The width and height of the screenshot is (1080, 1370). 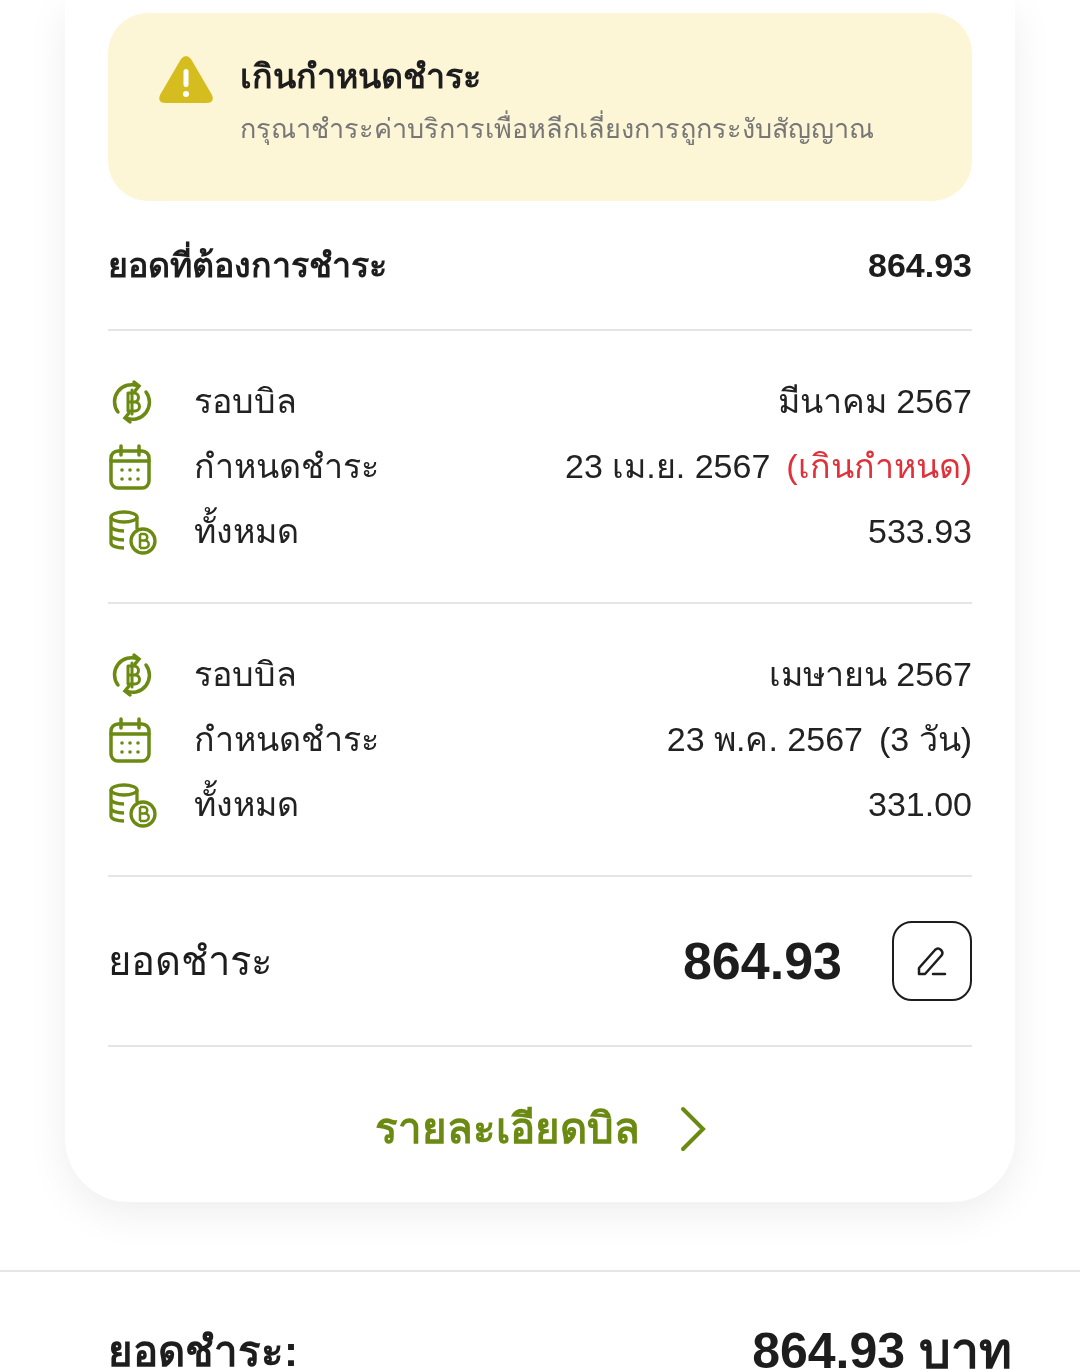 What do you see at coordinates (920, 531) in the screenshot?
I see `bill-value: 533.93` at bounding box center [920, 531].